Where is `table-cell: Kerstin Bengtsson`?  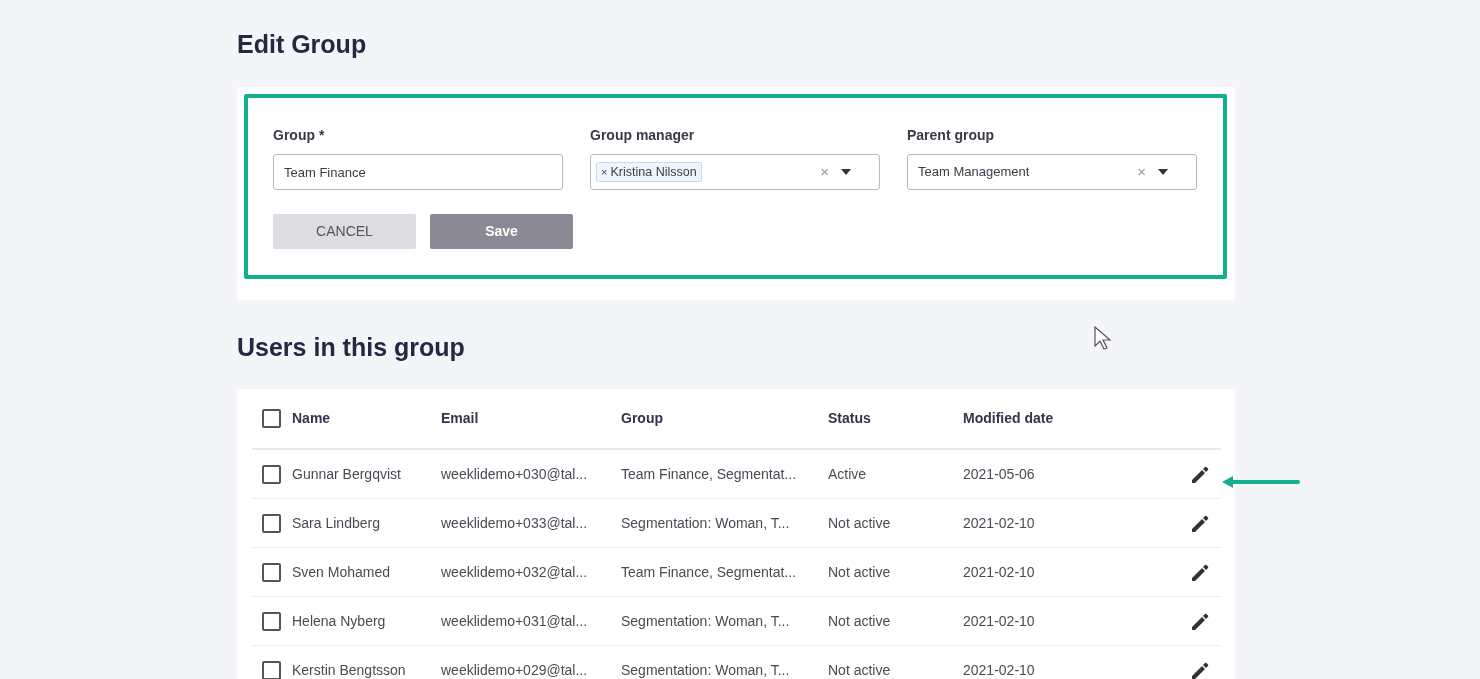 table-cell: Kerstin Bengtsson is located at coordinates (349, 669).